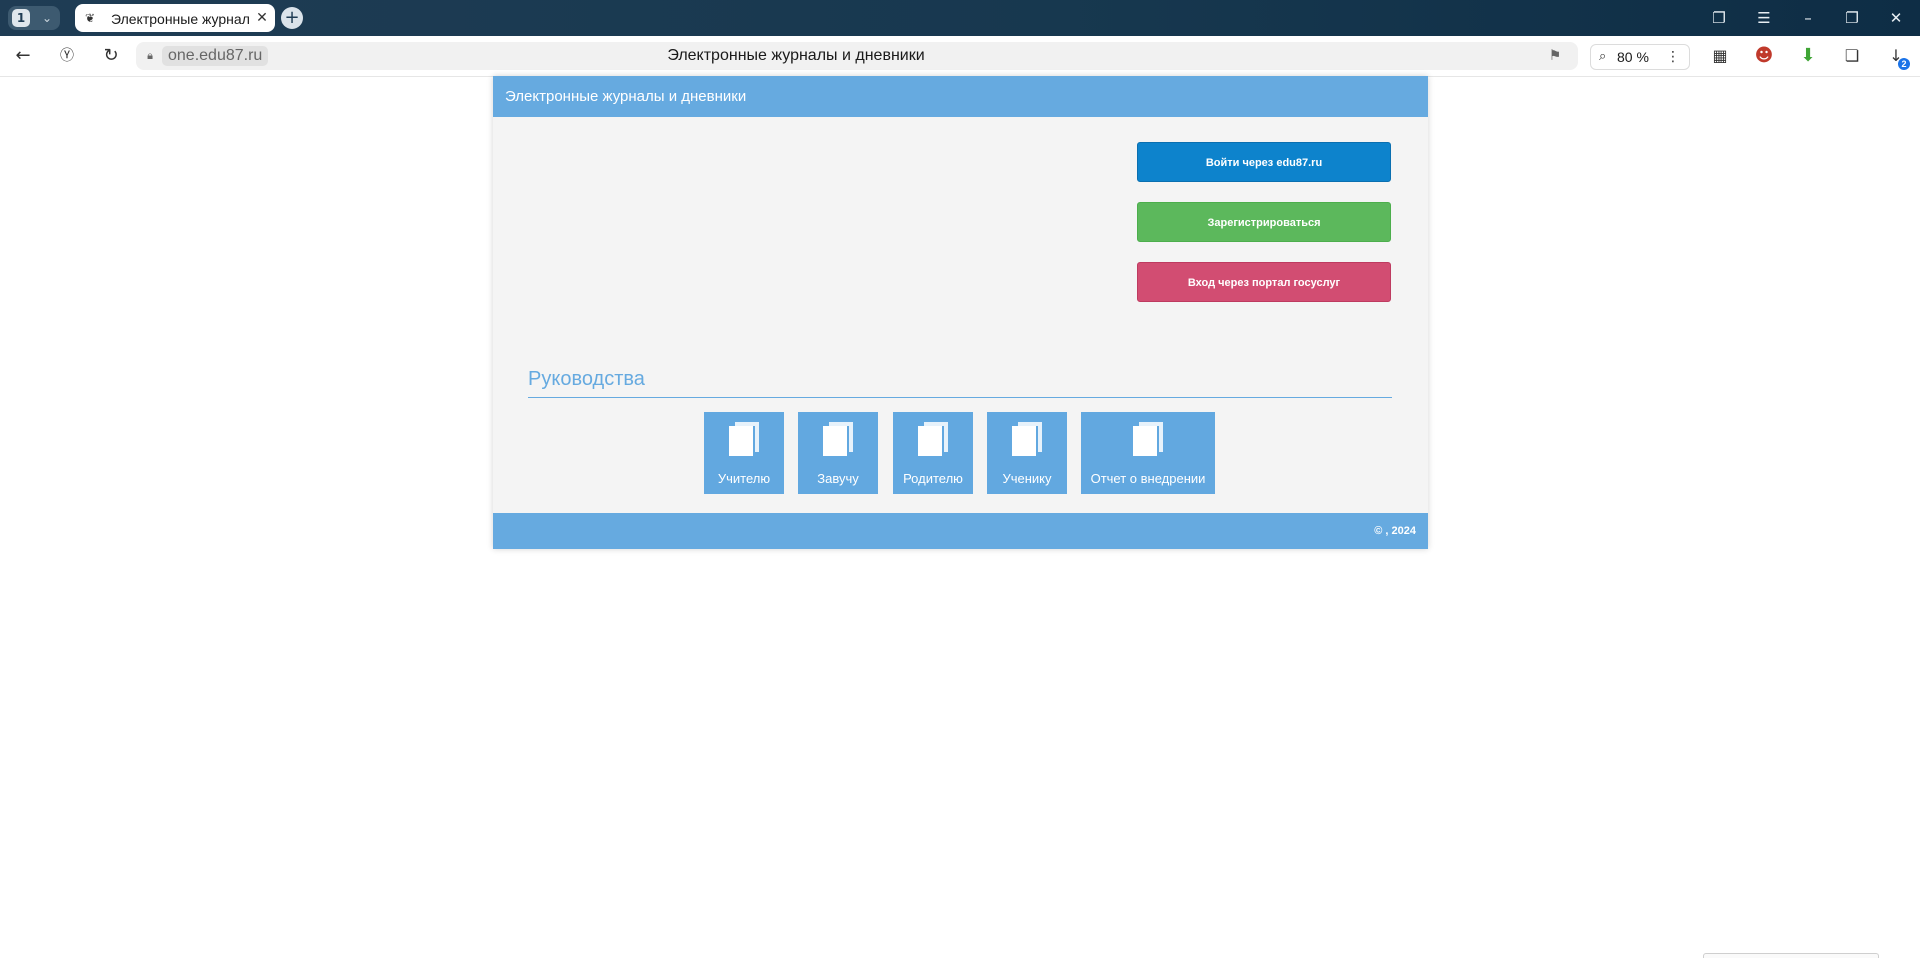 The image size is (1920, 958). What do you see at coordinates (262, 18) in the screenshot?
I see `close-tab-icon: ✕` at bounding box center [262, 18].